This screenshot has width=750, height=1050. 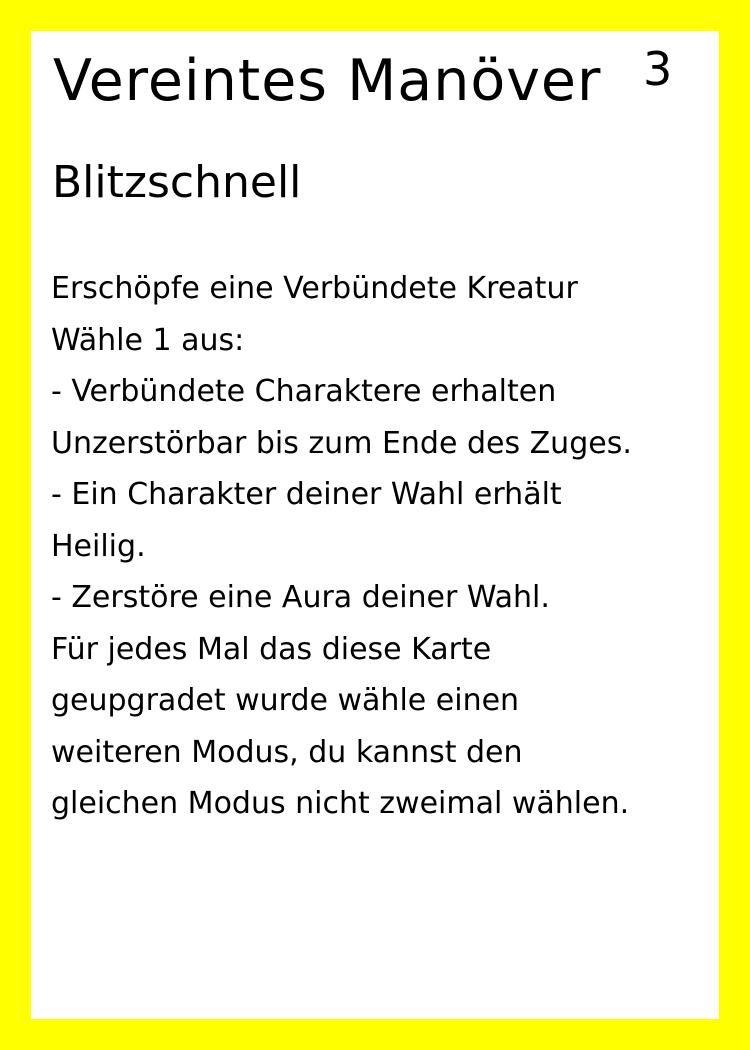 I want to click on card-subtitle: Blitzschnell, so click(x=177, y=182).